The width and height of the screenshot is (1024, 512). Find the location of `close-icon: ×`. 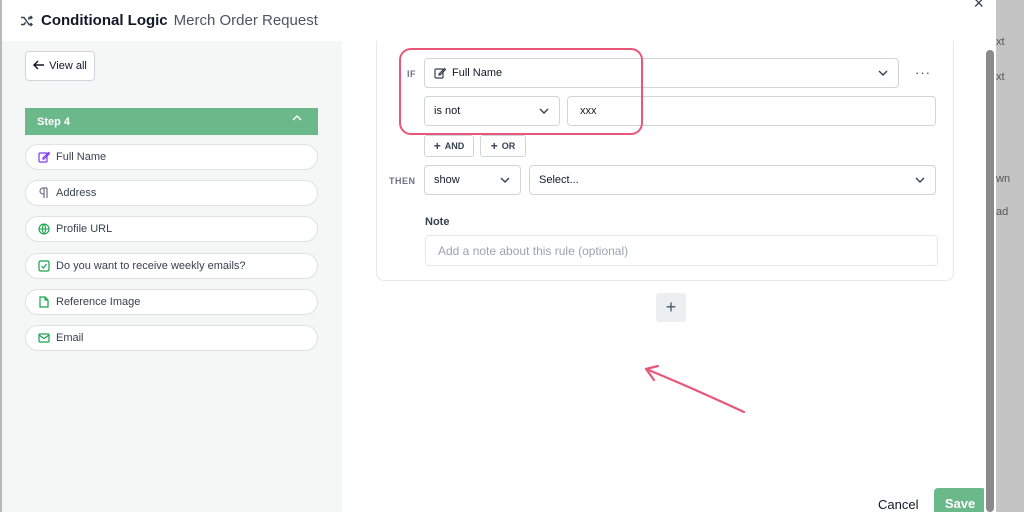

close-icon: × is located at coordinates (978, 7).